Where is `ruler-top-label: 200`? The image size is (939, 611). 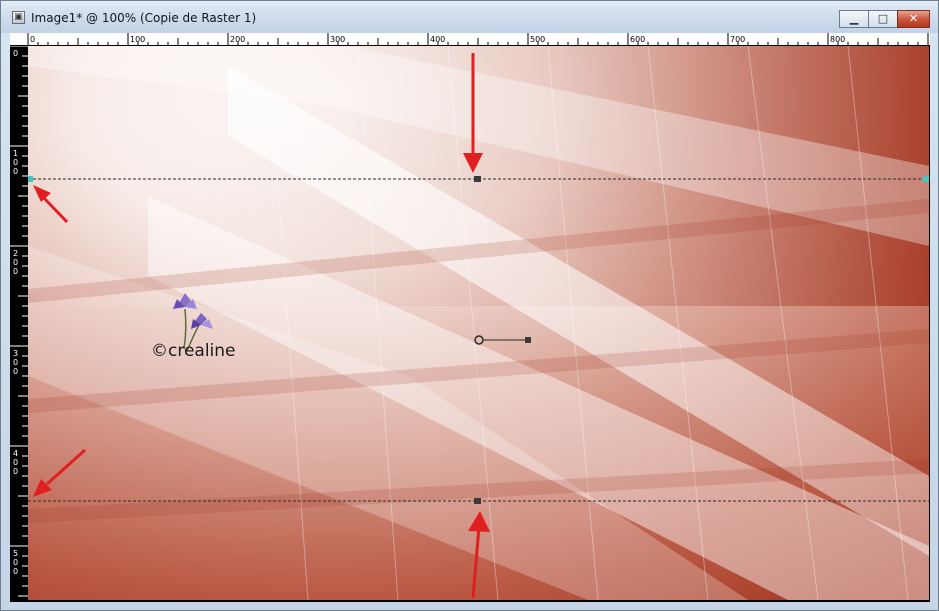 ruler-top-label: 200 is located at coordinates (237, 39).